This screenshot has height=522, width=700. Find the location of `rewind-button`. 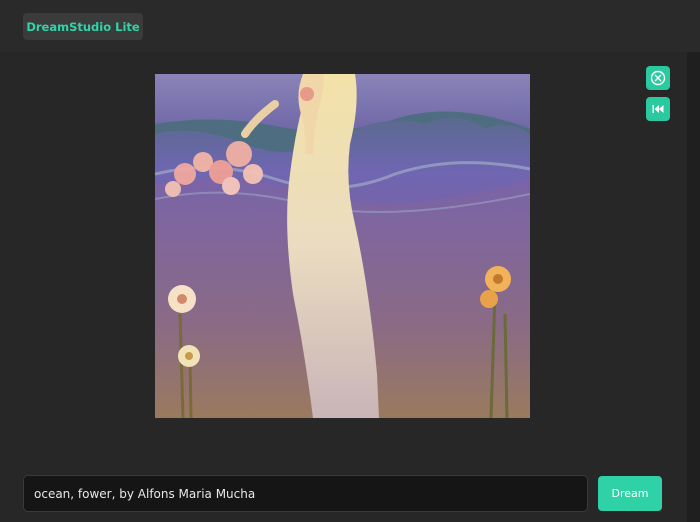

rewind-button is located at coordinates (658, 109).